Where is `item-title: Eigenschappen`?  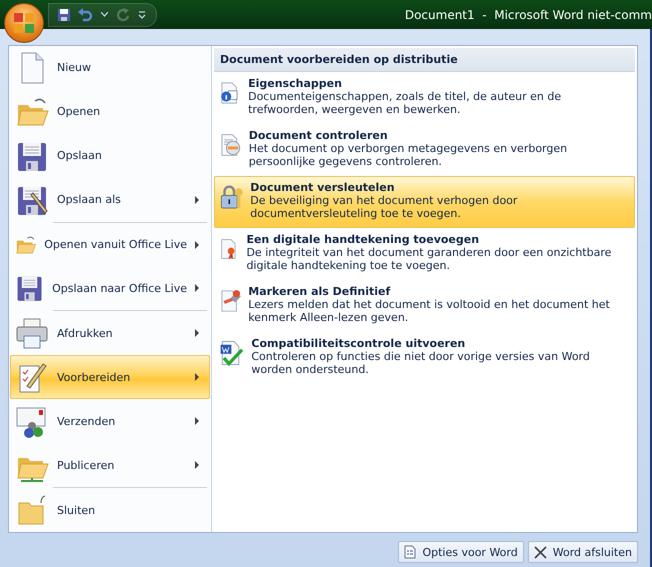
item-title: Eigenschappen is located at coordinates (295, 83).